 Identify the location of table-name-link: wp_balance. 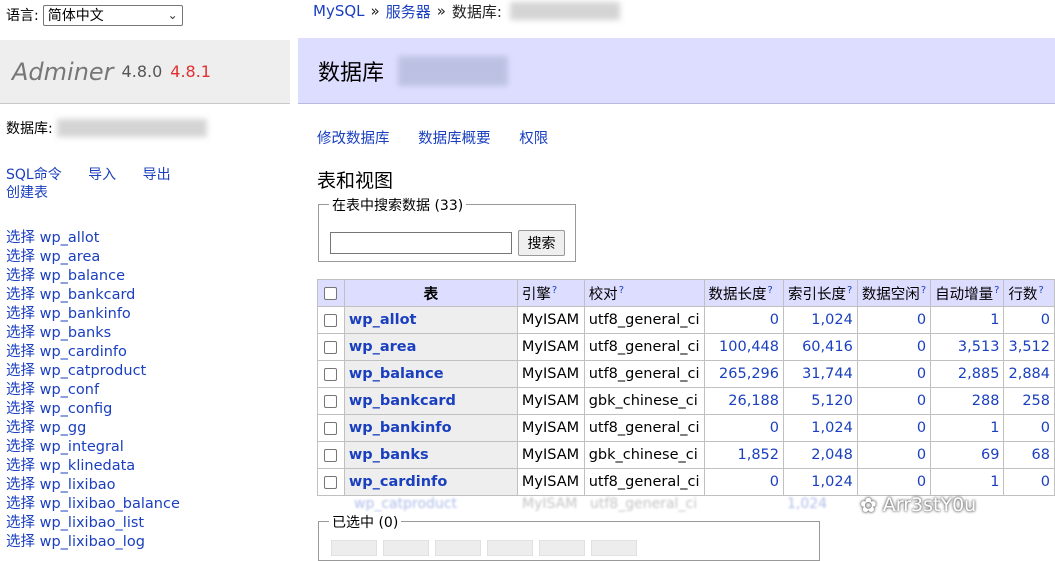
(396, 374).